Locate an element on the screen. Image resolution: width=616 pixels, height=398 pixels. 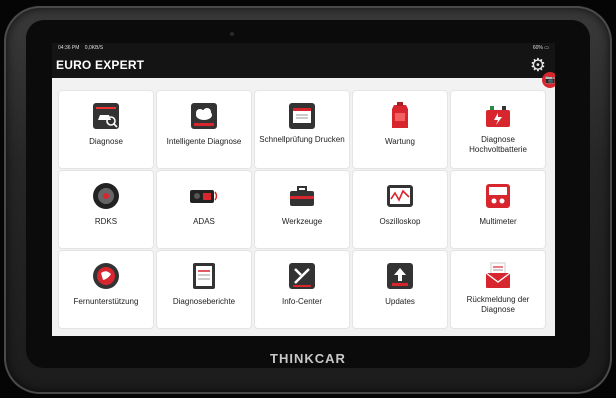
status-right: 60% ▭ is located at coordinates (541, 48).